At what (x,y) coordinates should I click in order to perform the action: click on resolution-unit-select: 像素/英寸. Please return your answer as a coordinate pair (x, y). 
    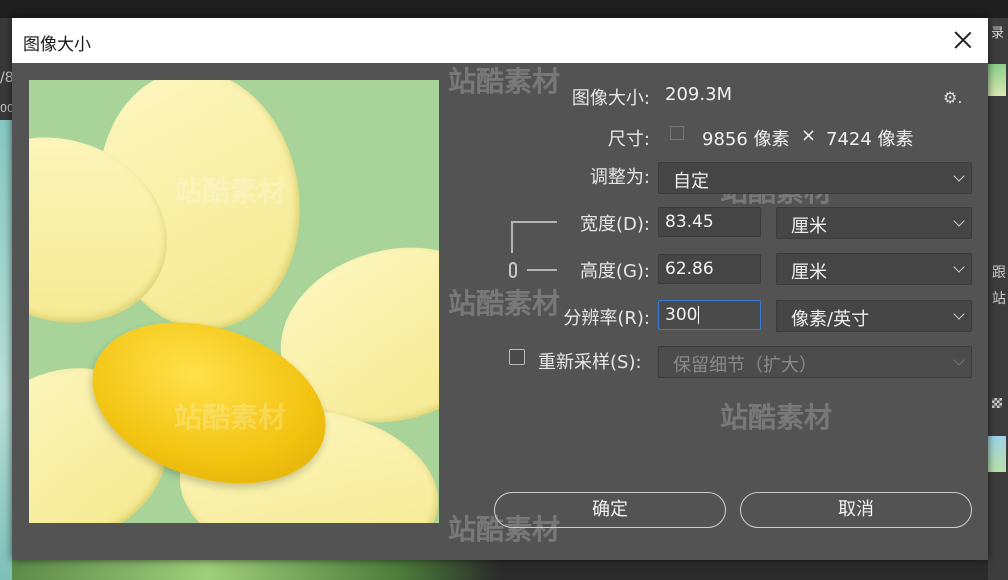
    Looking at the image, I should click on (874, 316).